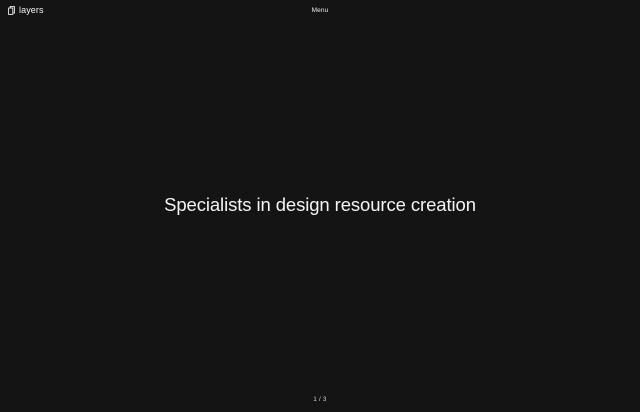 This screenshot has height=412, width=640. Describe the element at coordinates (320, 400) in the screenshot. I see `slide-pager: 1 / 3` at that location.